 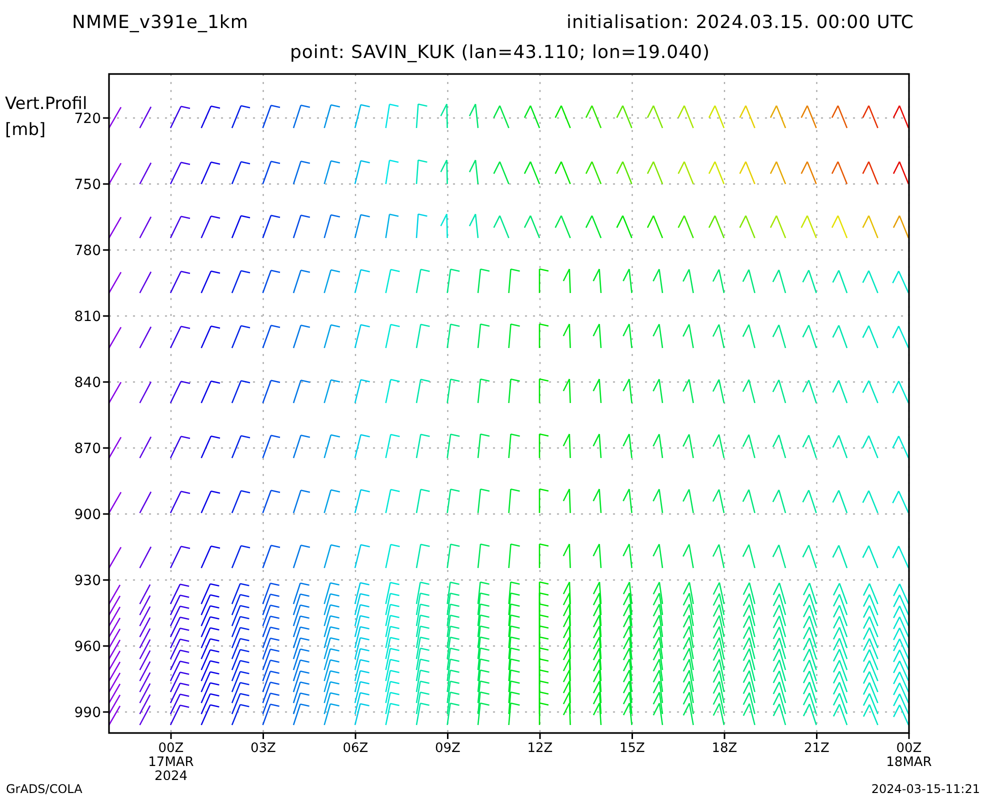 I want to click on x-tick-label: 03Z, so click(x=263, y=748).